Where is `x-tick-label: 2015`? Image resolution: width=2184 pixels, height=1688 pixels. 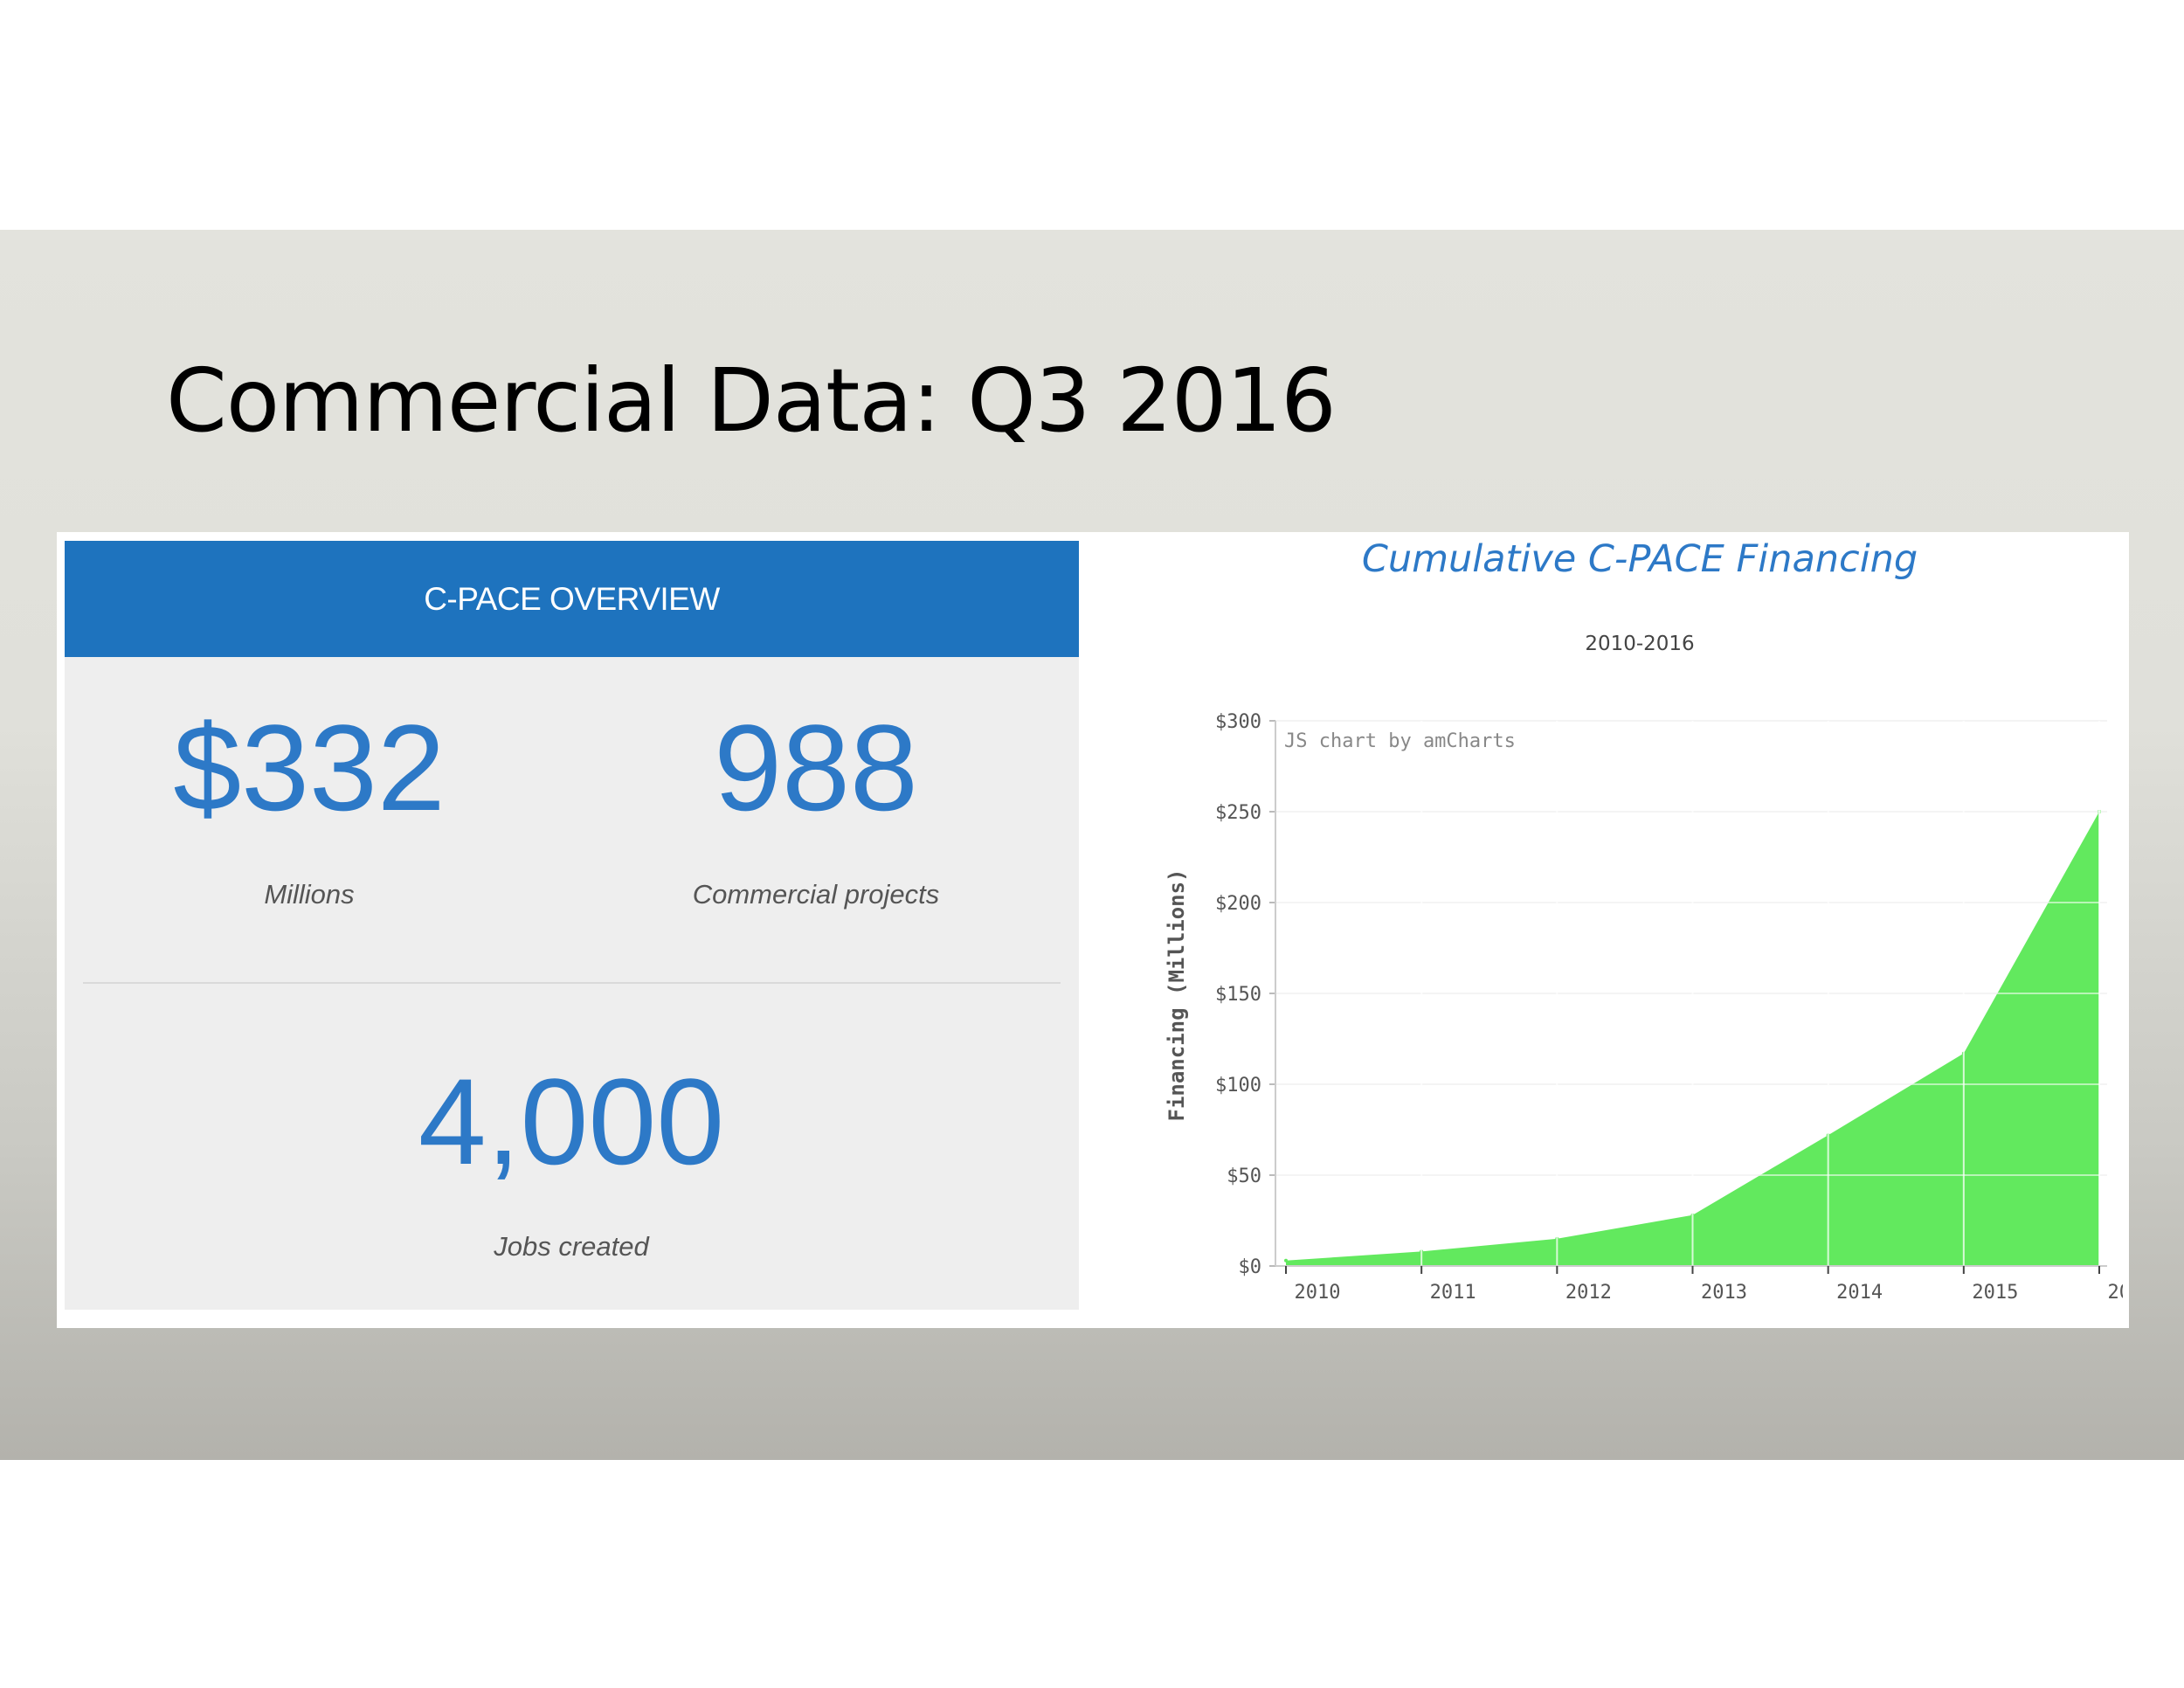
x-tick-label: 2015 is located at coordinates (1995, 1293).